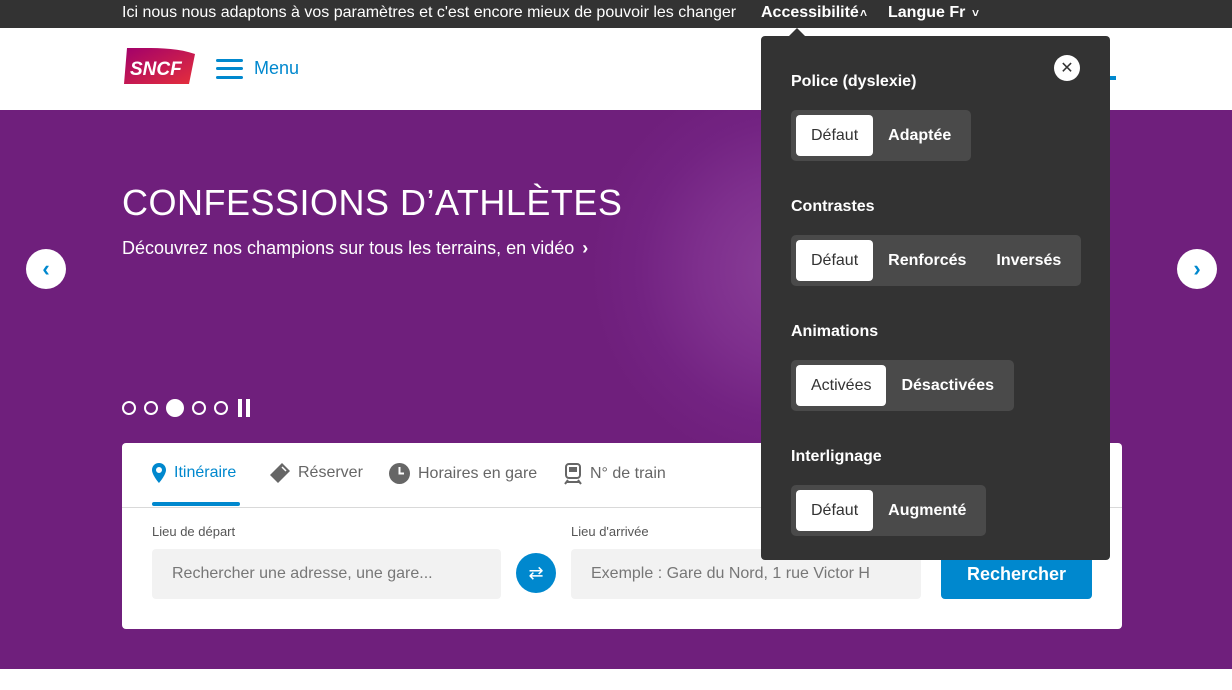 The image size is (1232, 690). What do you see at coordinates (478, 473) in the screenshot?
I see `tab-label: Horaires en gare` at bounding box center [478, 473].